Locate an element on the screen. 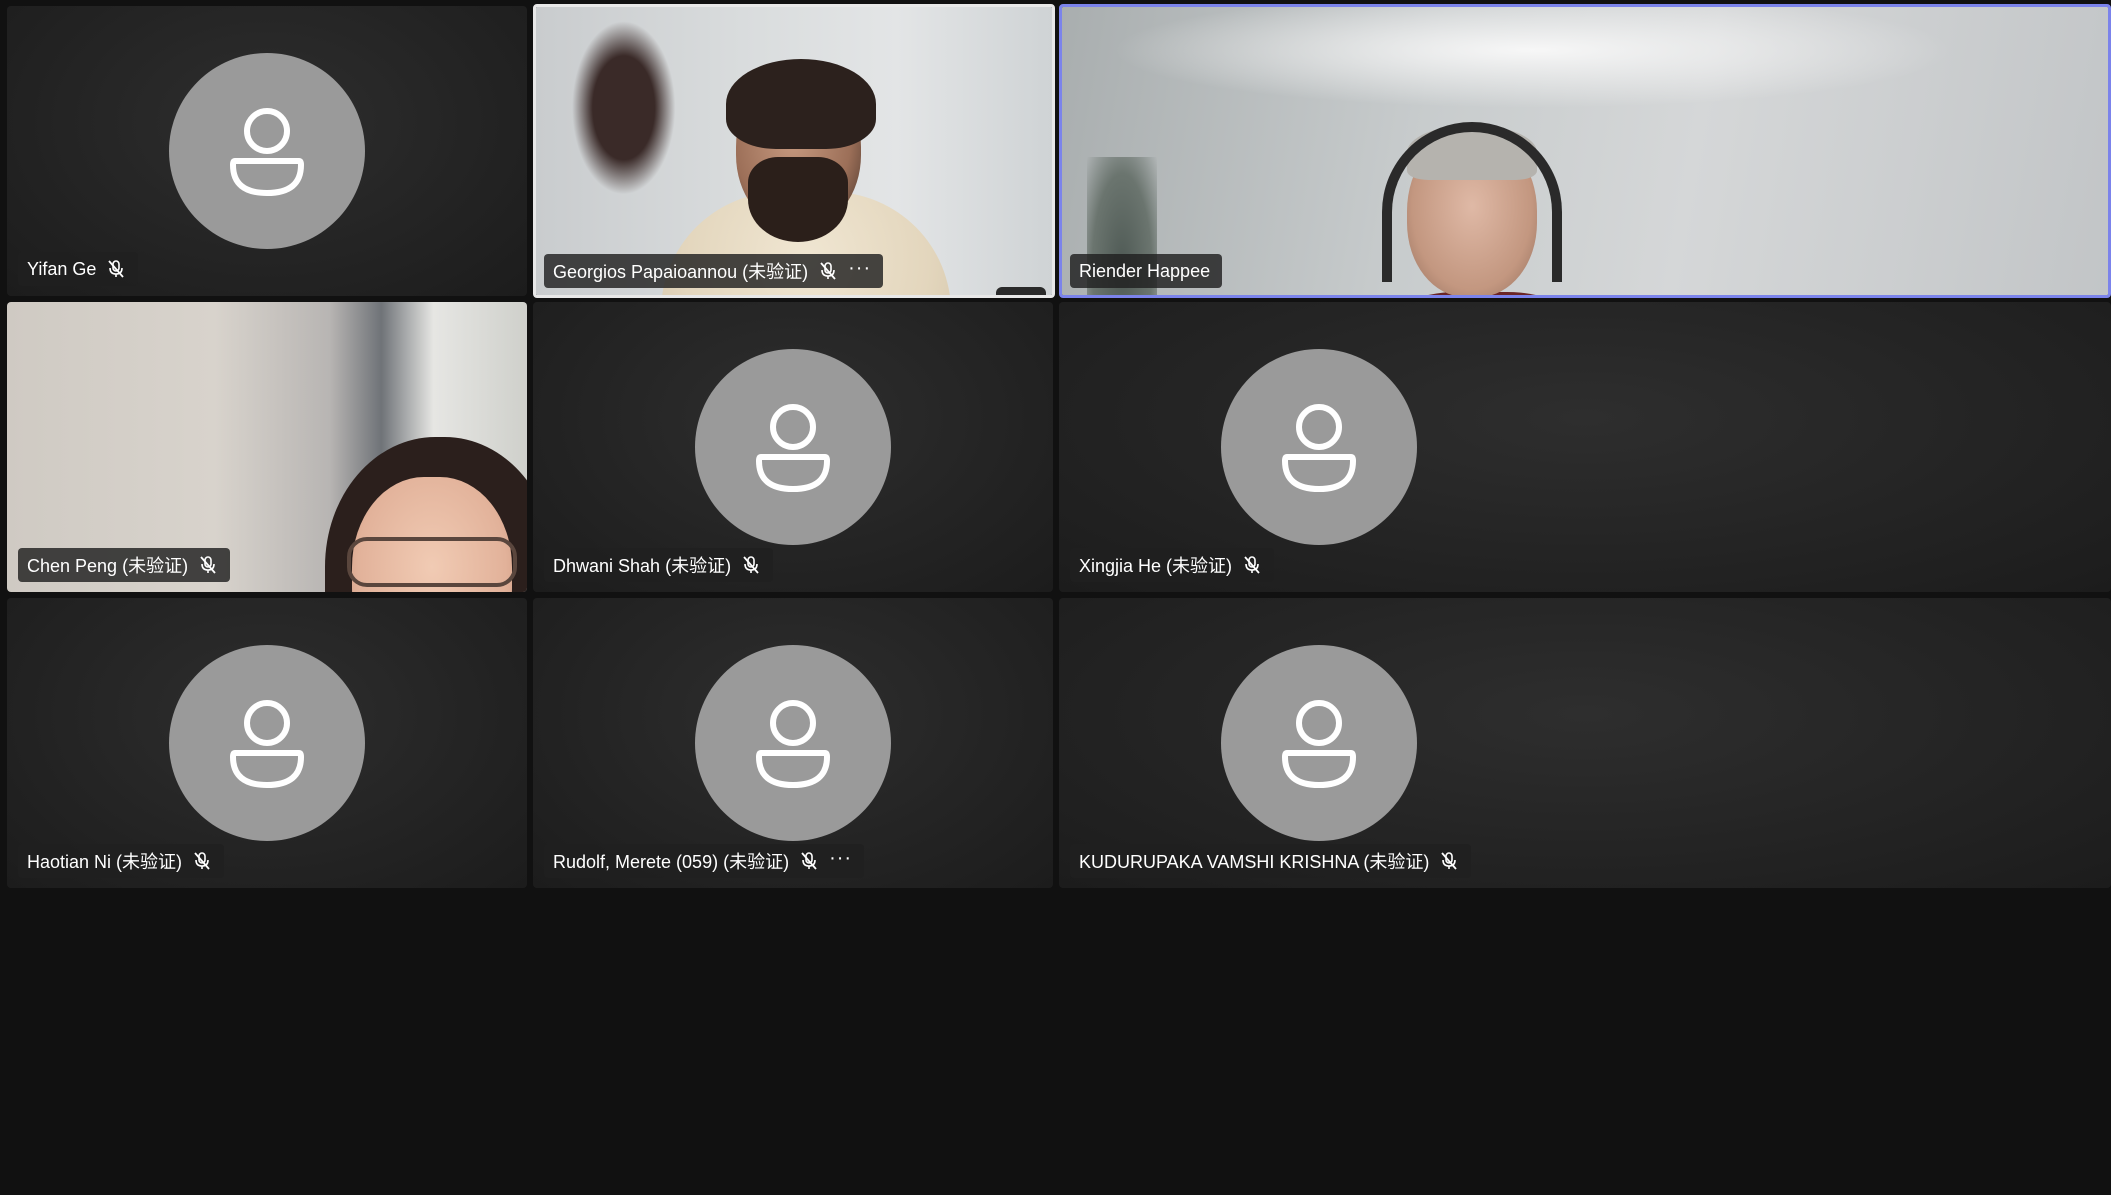 The image size is (2111, 1195). participant-name-tag: Chen Peng (未验证) is located at coordinates (124, 565).